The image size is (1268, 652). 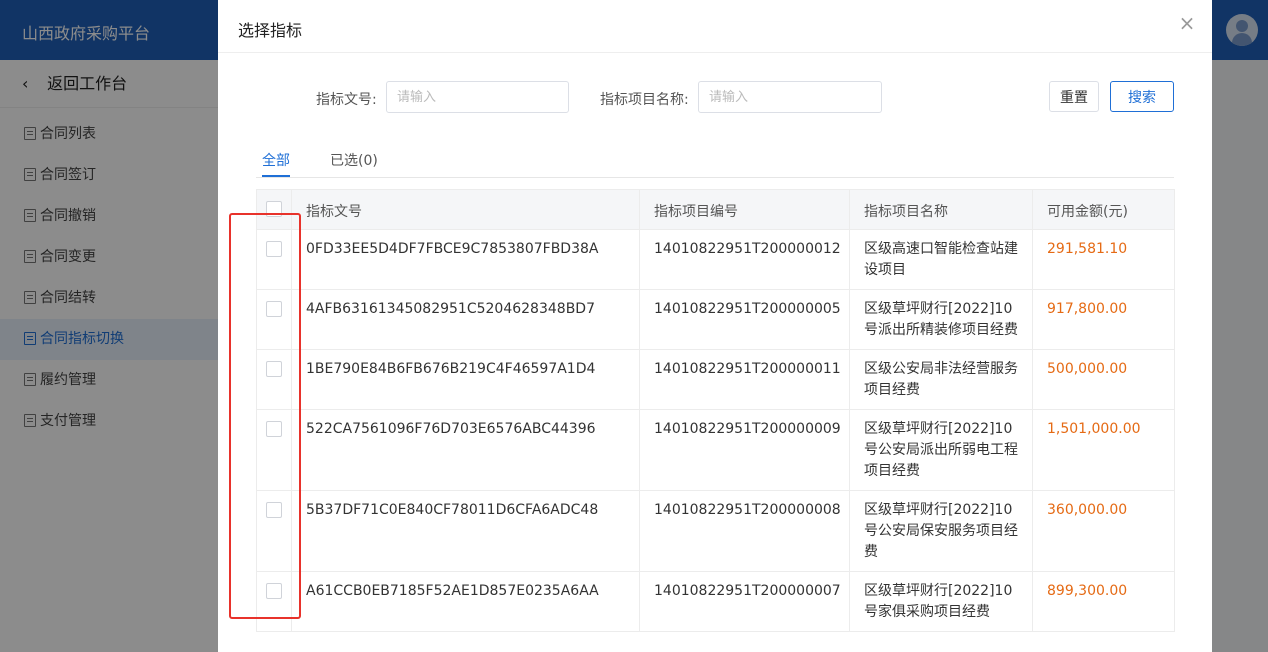 I want to click on column-header: 可用金额(元), so click(x=1103, y=209).